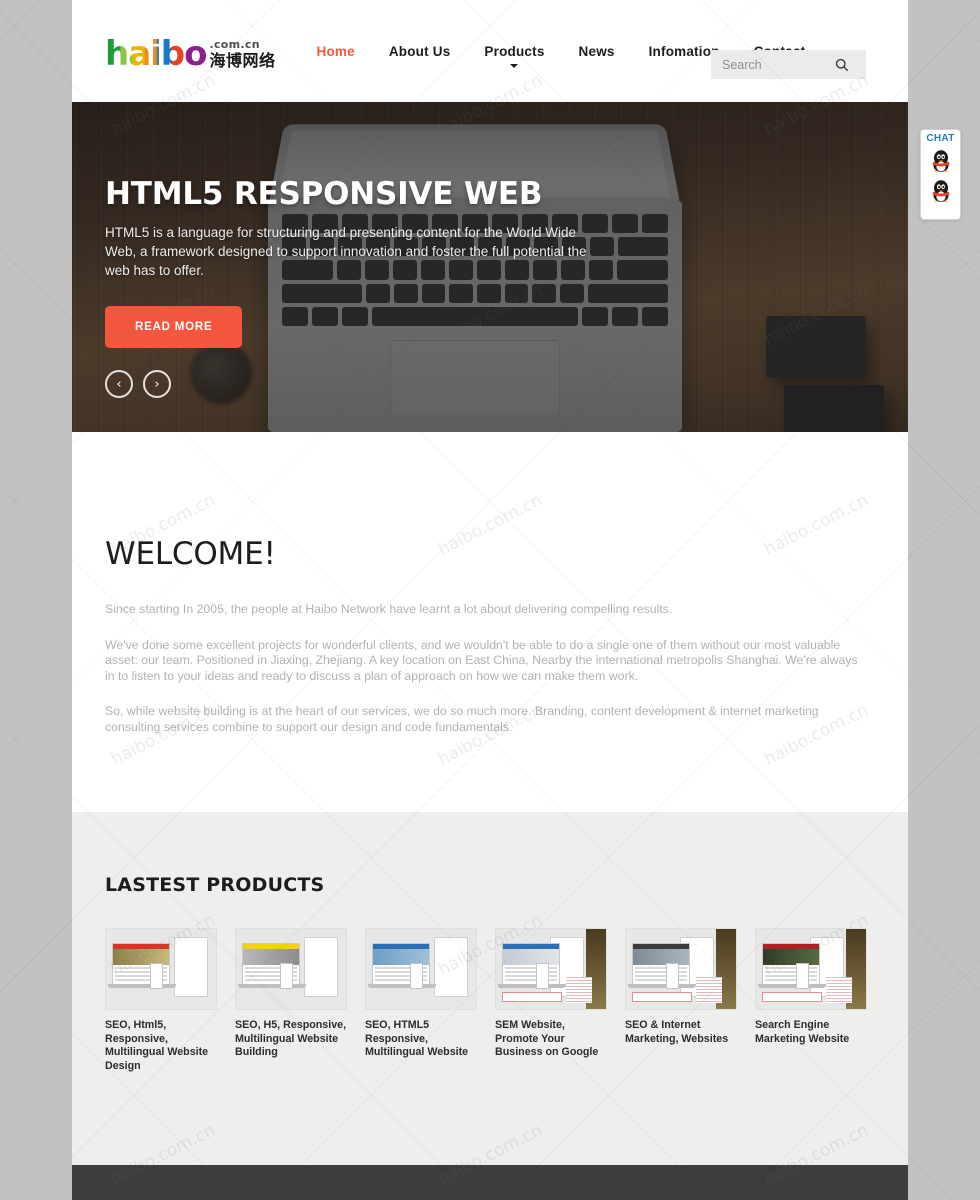  I want to click on search-icon, so click(842, 64).